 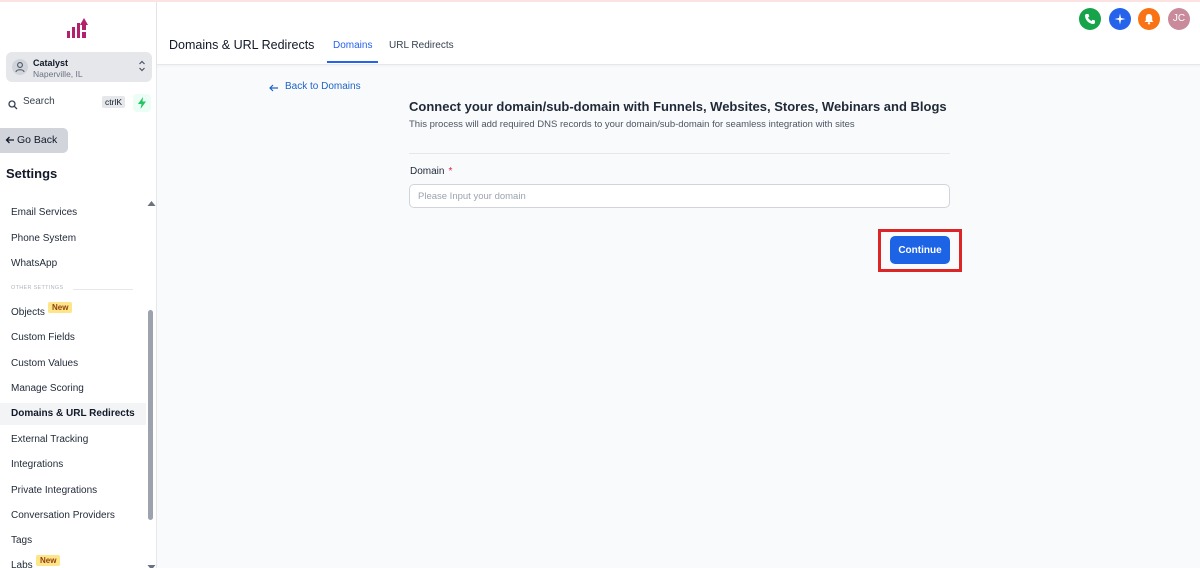 What do you see at coordinates (63, 515) in the screenshot?
I see `sidebar-item-label: Conversation Providers` at bounding box center [63, 515].